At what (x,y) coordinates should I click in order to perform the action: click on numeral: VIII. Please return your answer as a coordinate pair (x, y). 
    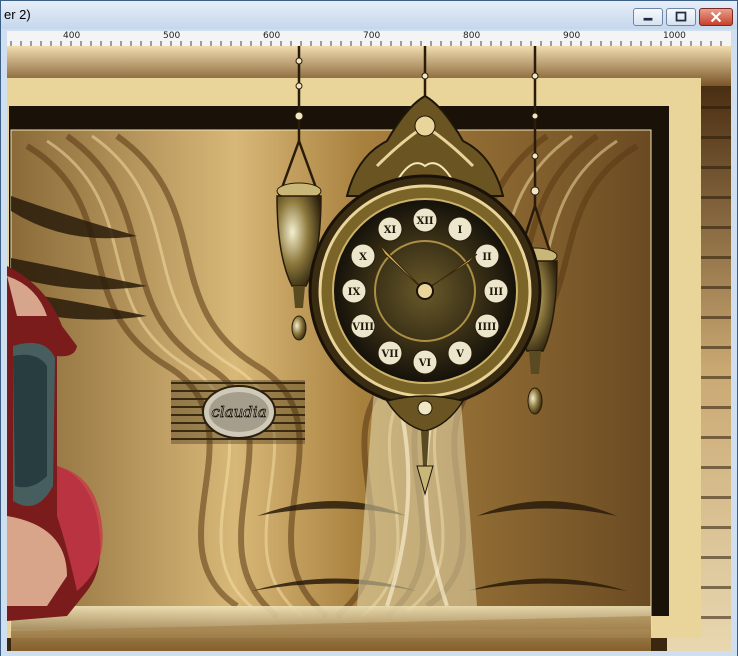
    Looking at the image, I should click on (362, 327).